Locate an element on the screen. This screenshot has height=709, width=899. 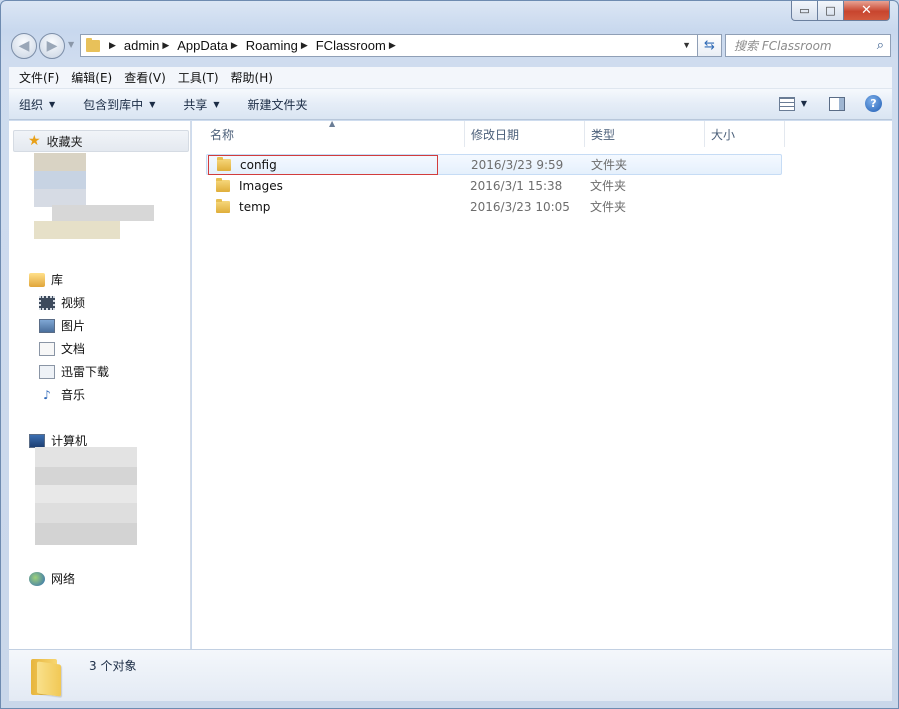
details-pane: 3 个对象 is located at coordinates (450, 675).